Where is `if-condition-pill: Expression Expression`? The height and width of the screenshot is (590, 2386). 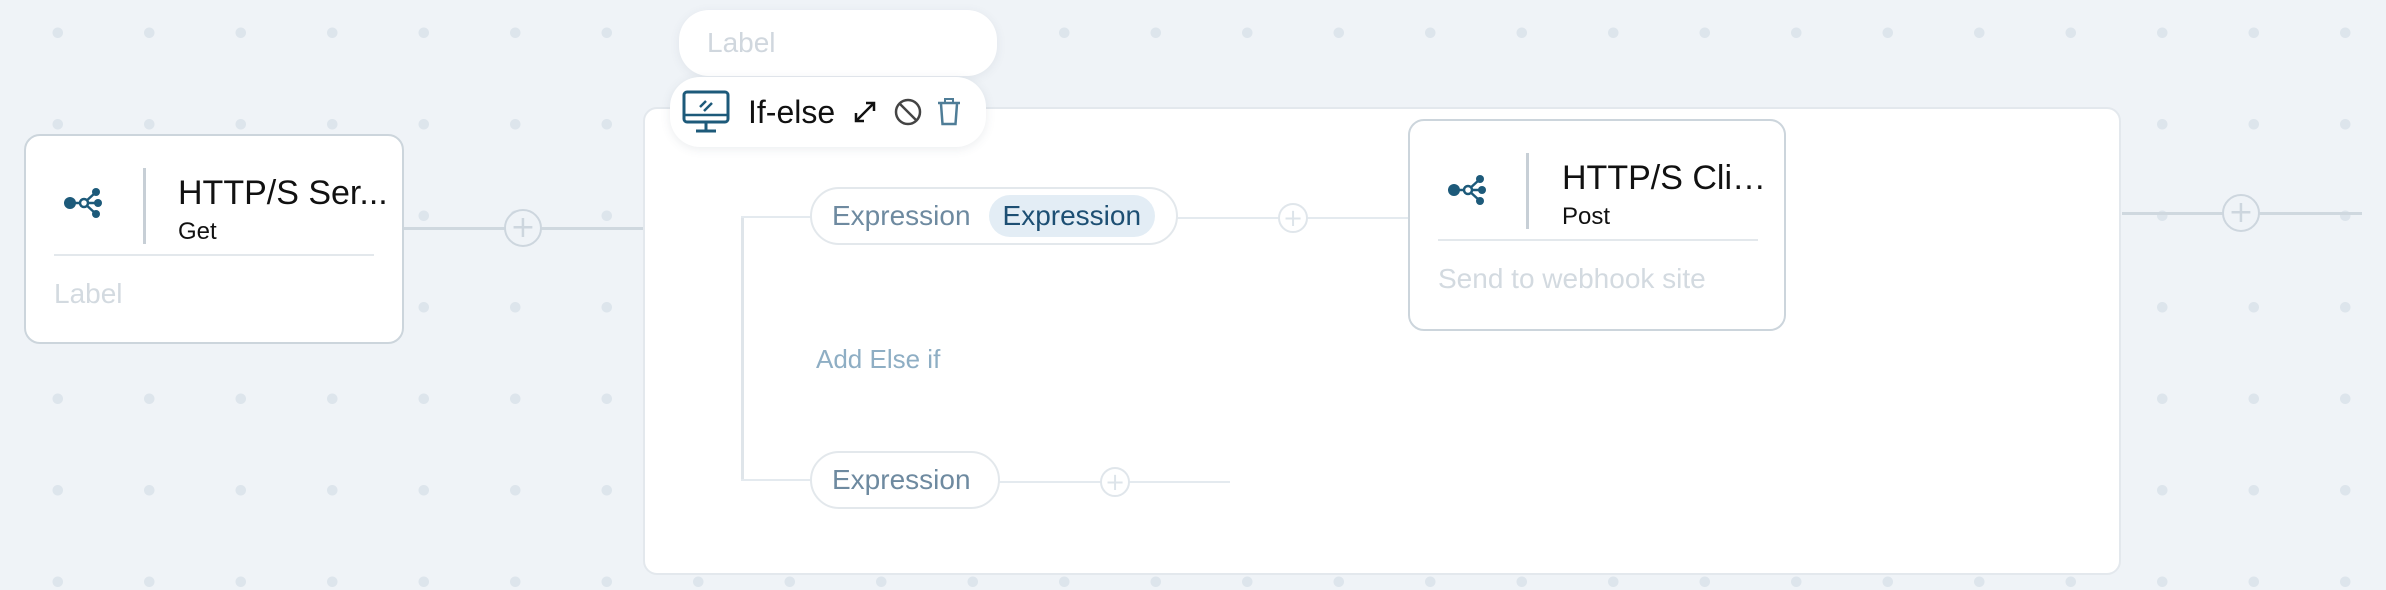
if-condition-pill: Expression Expression is located at coordinates (994, 216).